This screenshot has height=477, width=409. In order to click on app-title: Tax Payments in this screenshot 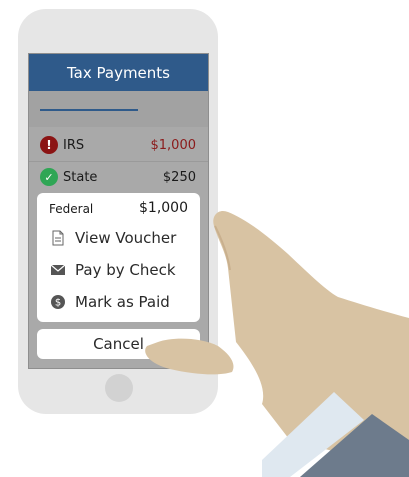, I will do `click(118, 72)`.